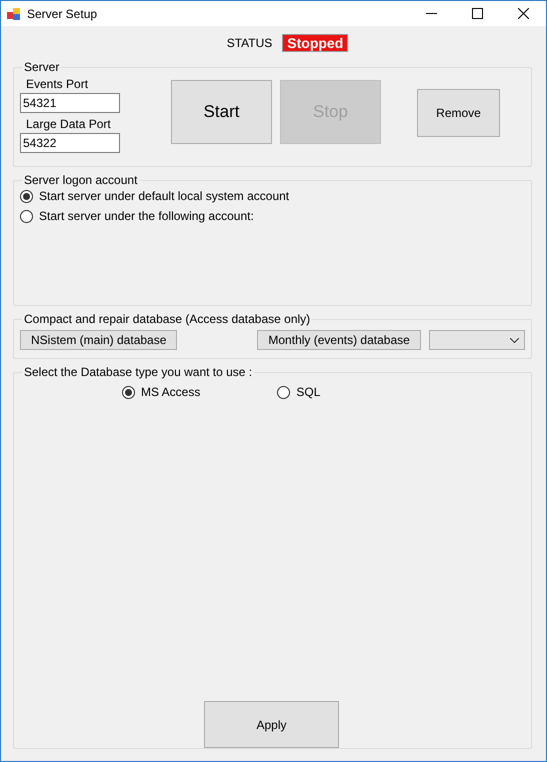  Describe the element at coordinates (57, 84) in the screenshot. I see `field-label: Events Port` at that location.